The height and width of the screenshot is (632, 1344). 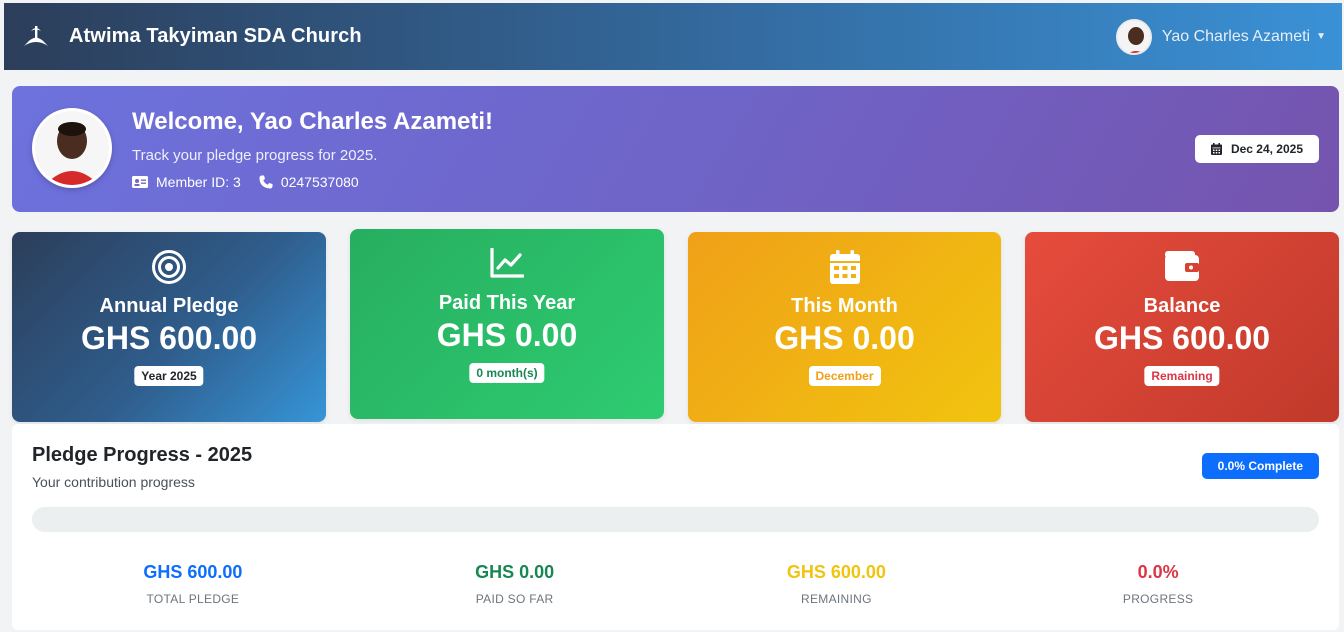 What do you see at coordinates (72, 148) in the screenshot?
I see `member-photo` at bounding box center [72, 148].